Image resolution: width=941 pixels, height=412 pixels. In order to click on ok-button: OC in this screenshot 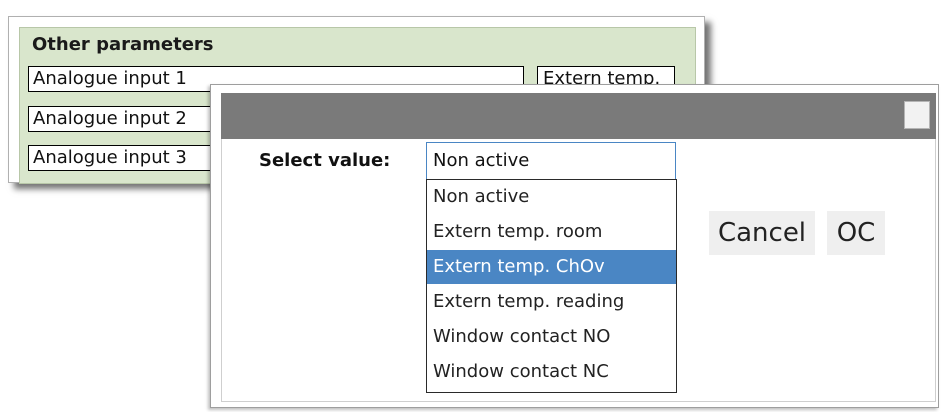, I will do `click(856, 233)`.